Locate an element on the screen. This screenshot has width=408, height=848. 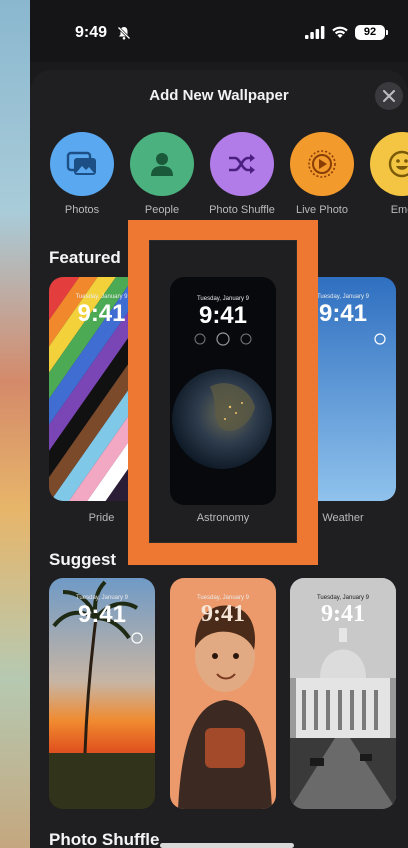
suggested-card-palm-sunset: Tuesday, January 9 9:41 is located at coordinates (102, 693).